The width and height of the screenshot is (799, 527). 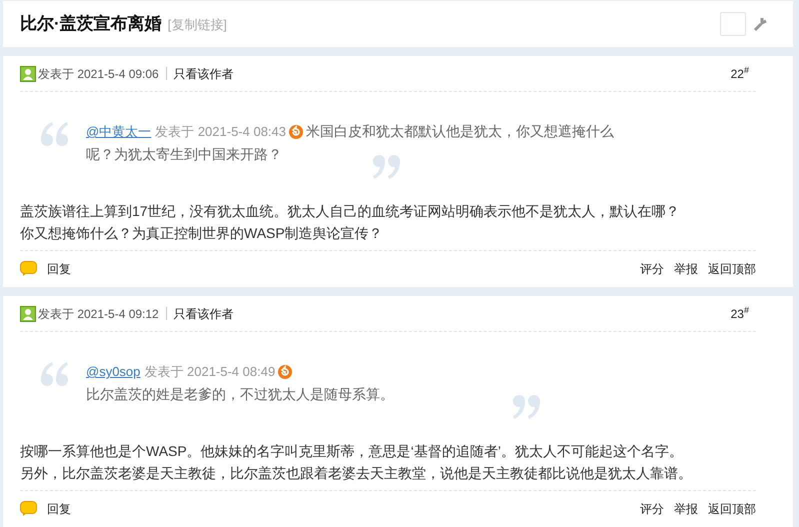 What do you see at coordinates (119, 131) in the screenshot?
I see `user-mention-link: @中黄太一` at bounding box center [119, 131].